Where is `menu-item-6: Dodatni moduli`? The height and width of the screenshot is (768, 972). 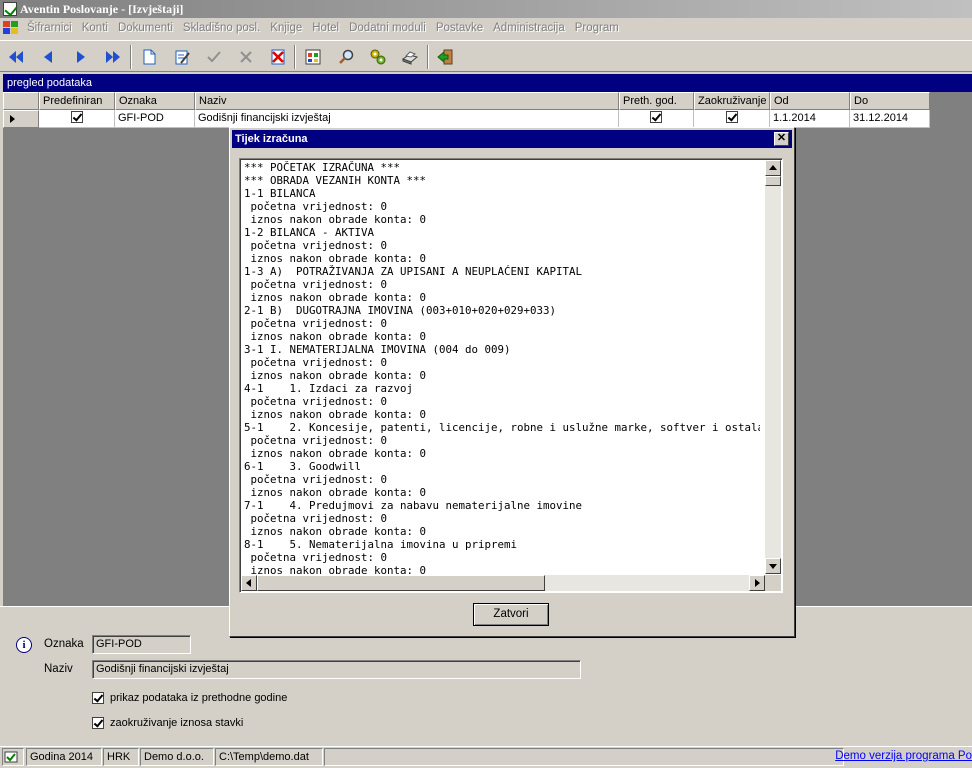
menu-item-6: Dodatni moduli is located at coordinates (387, 28).